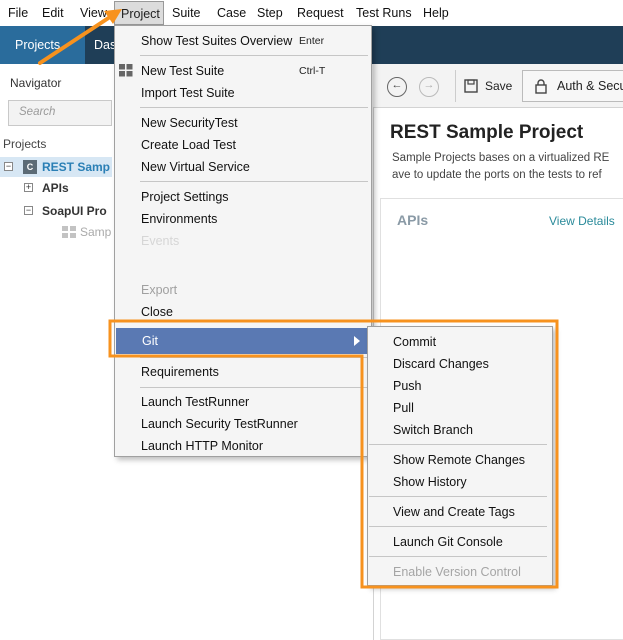 This screenshot has width=623, height=640. What do you see at coordinates (499, 86) in the screenshot?
I see `save-label: Save` at bounding box center [499, 86].